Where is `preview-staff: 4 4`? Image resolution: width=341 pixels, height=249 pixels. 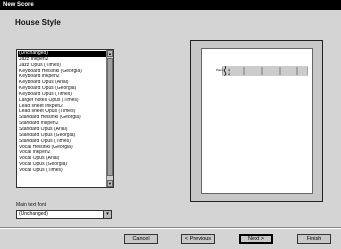 preview-staff: 4 4 is located at coordinates (265, 71).